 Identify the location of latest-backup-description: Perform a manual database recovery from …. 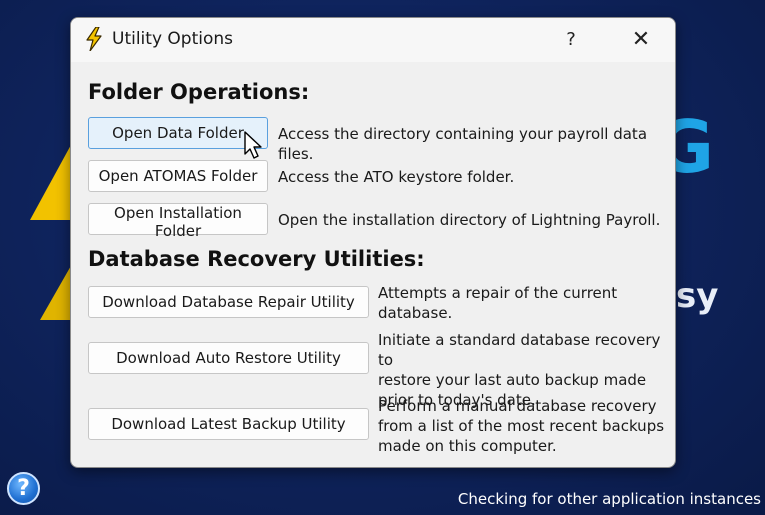
(521, 426).